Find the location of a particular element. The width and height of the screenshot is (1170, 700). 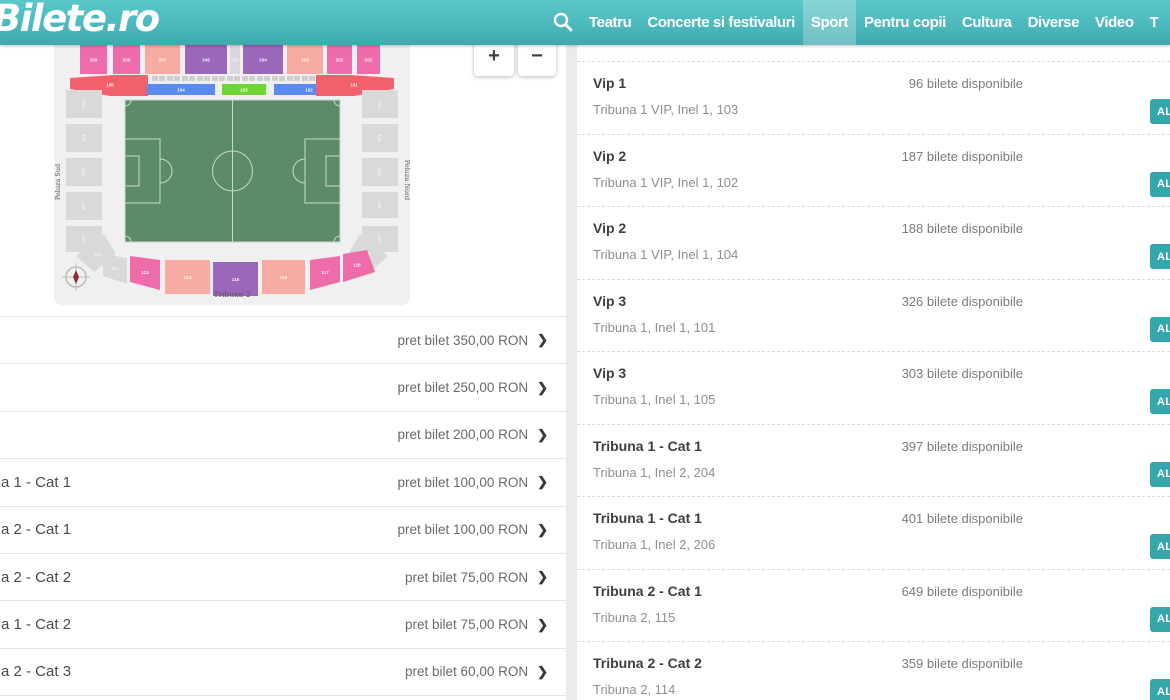

nav-item-t: T is located at coordinates (1154, 22).